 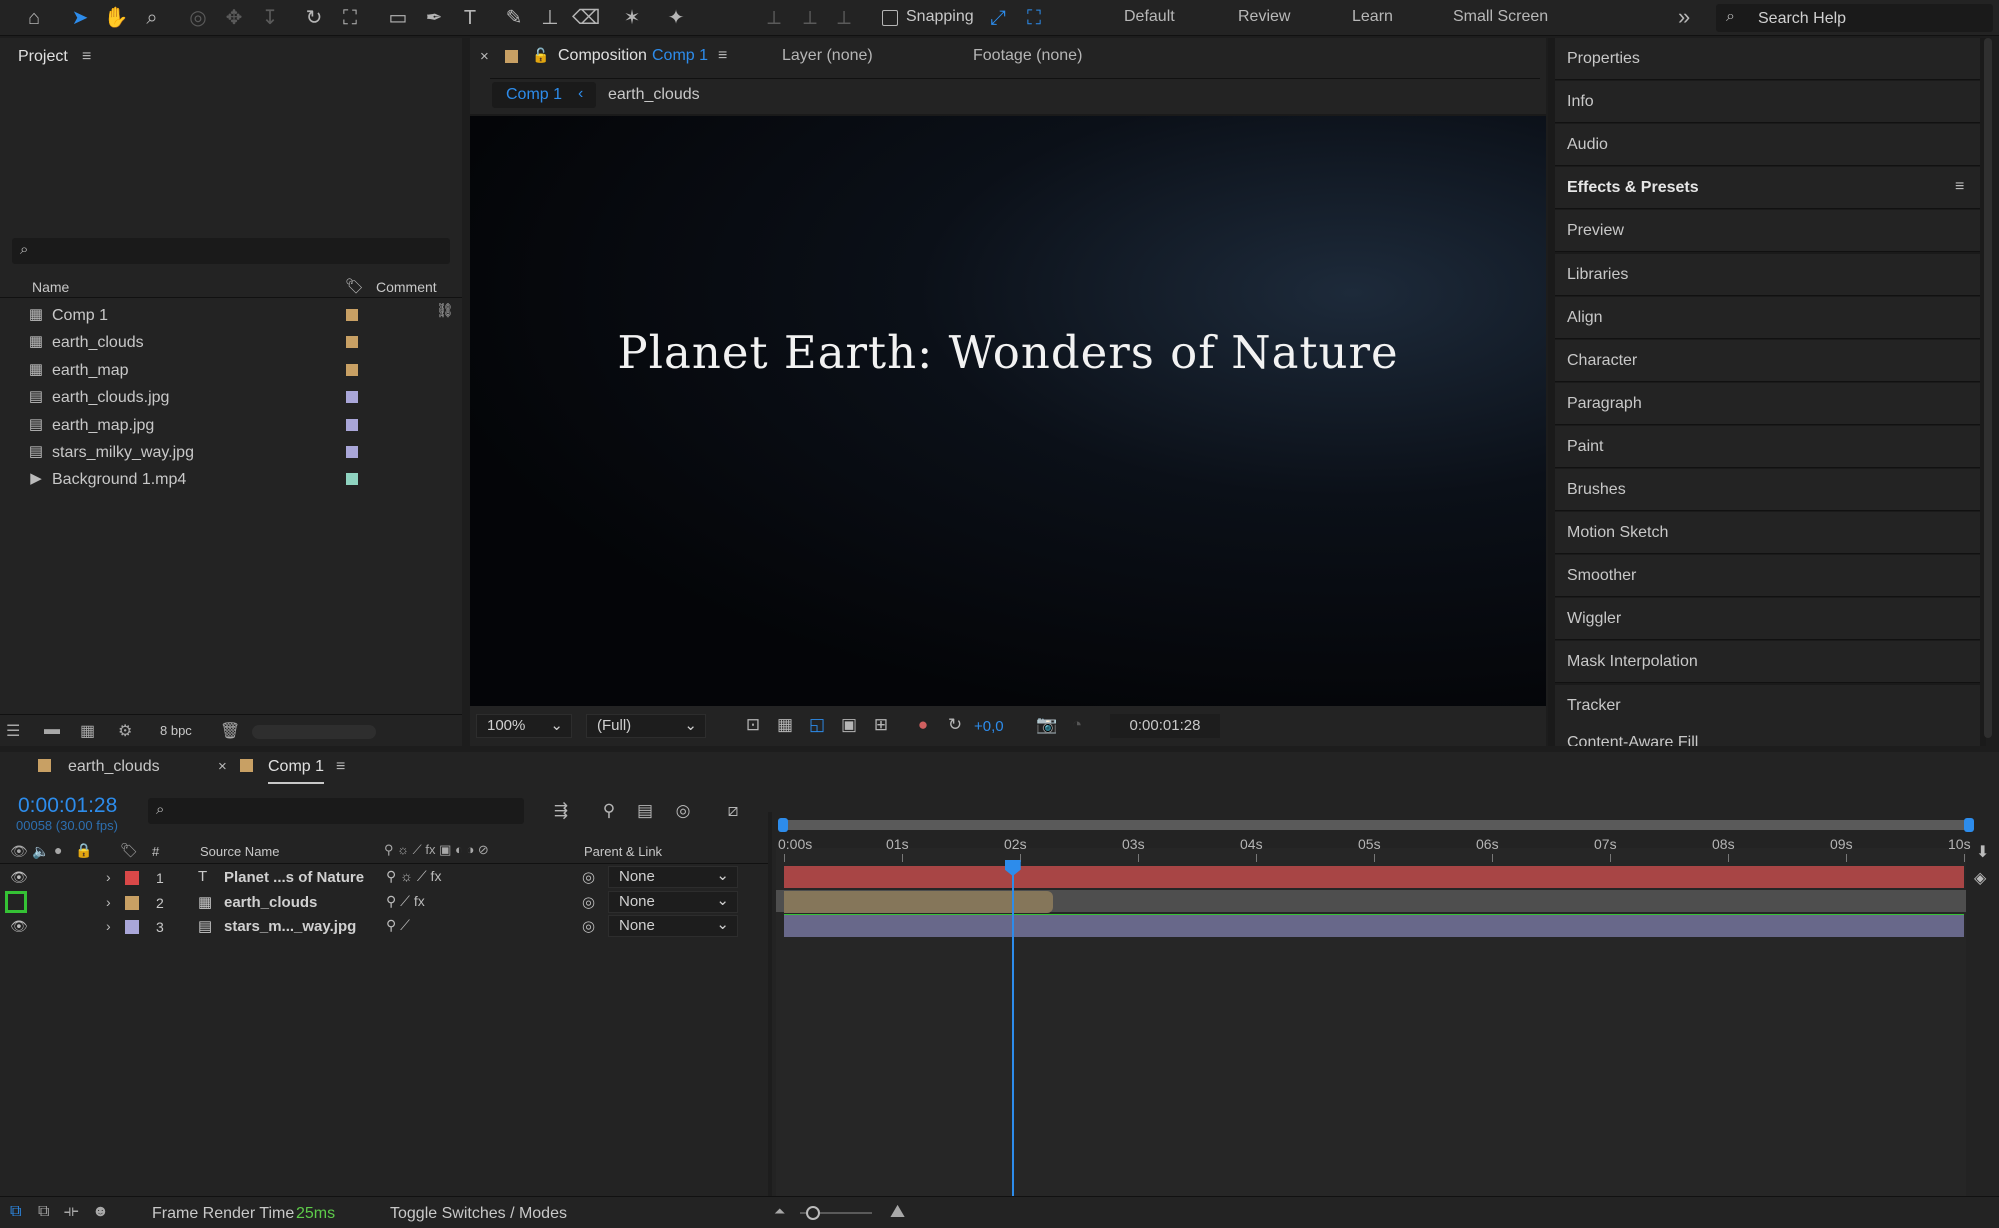 I want to click on zoom-out-icon: ⏶, so click(x=779, y=1211).